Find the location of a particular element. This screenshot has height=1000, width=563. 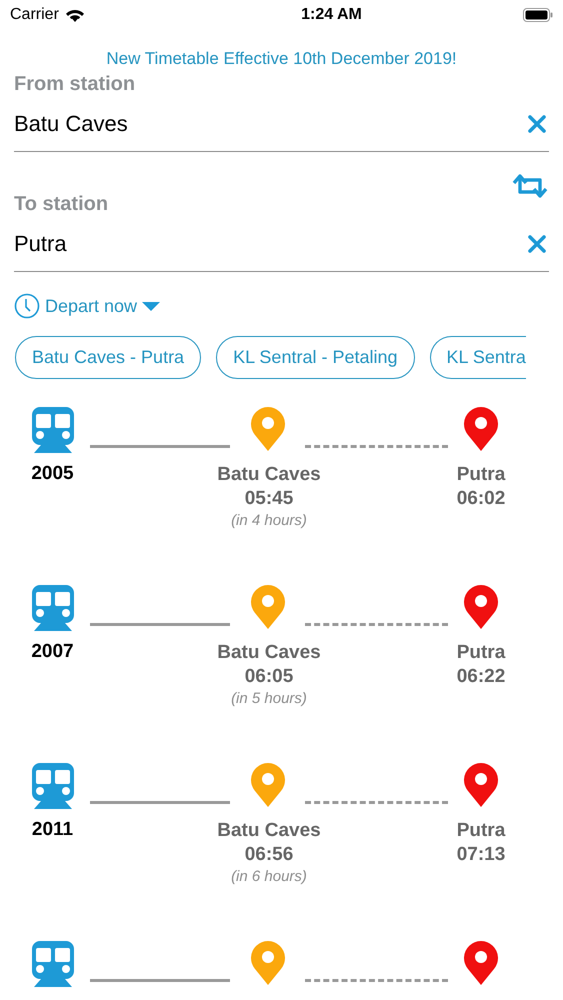

arrival-time: 06:22 is located at coordinates (481, 677).